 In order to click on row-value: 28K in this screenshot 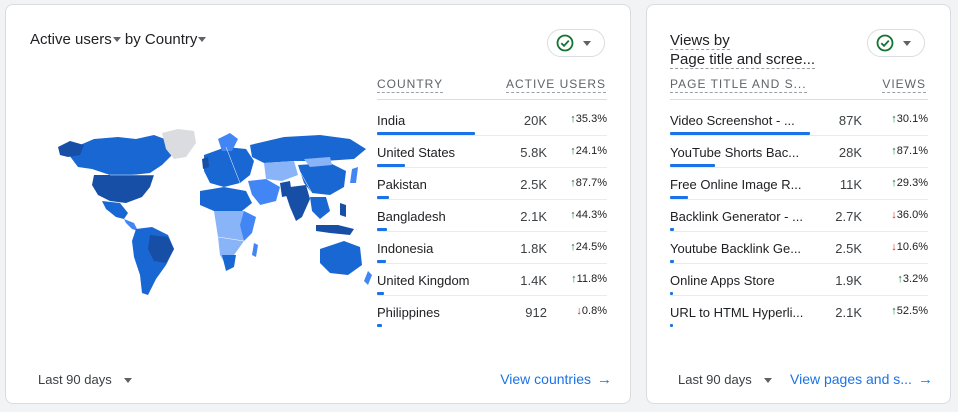, I will do `click(850, 152)`.